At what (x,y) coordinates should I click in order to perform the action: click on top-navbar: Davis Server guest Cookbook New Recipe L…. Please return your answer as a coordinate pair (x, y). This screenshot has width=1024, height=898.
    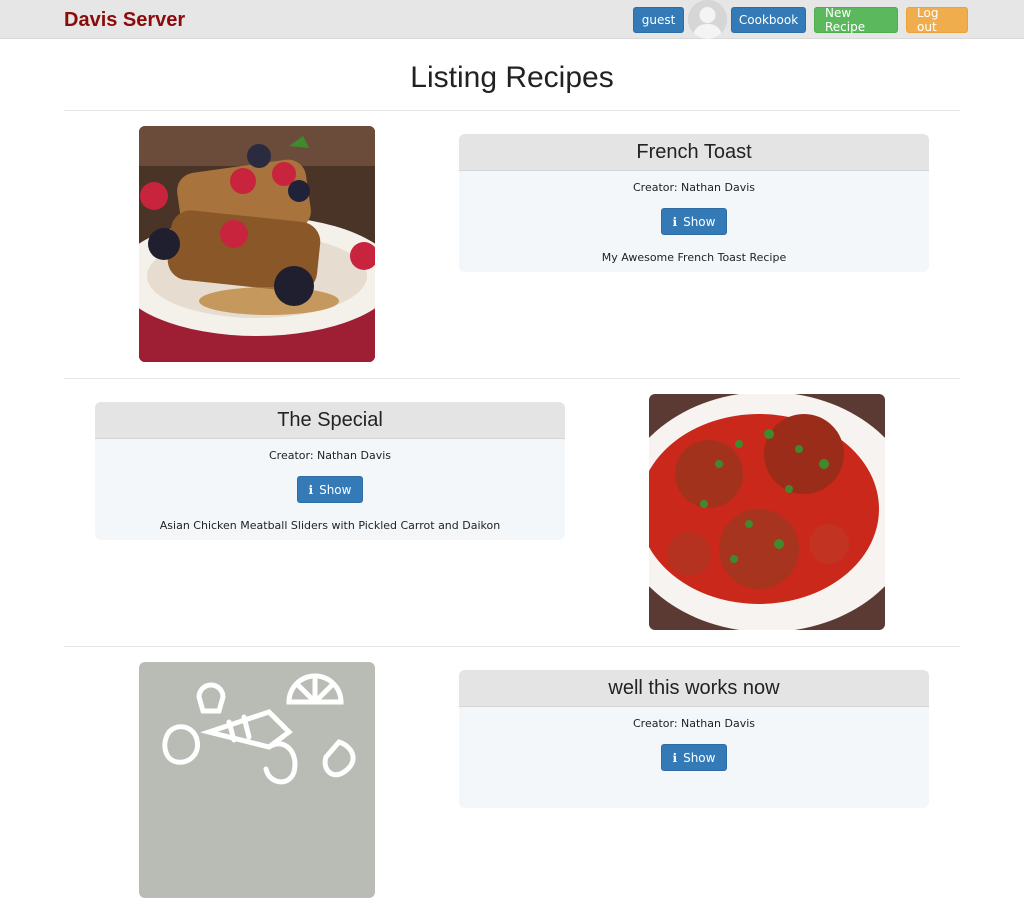
    Looking at the image, I should click on (512, 19).